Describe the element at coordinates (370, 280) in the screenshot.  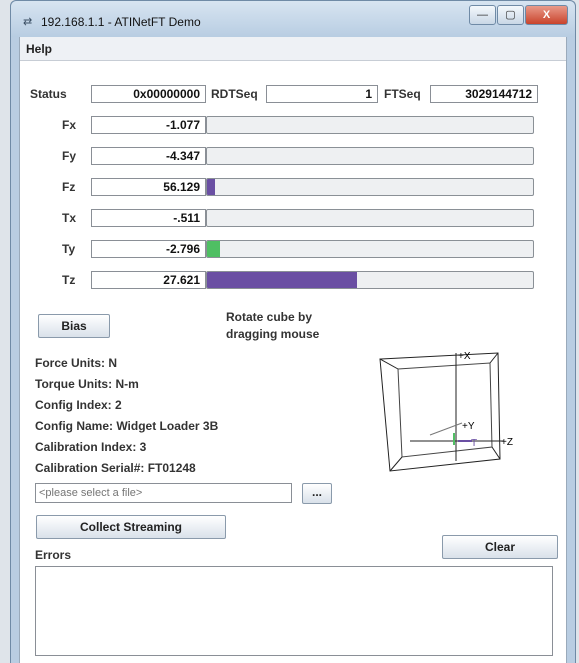
I see `axis-bar-tz` at that location.